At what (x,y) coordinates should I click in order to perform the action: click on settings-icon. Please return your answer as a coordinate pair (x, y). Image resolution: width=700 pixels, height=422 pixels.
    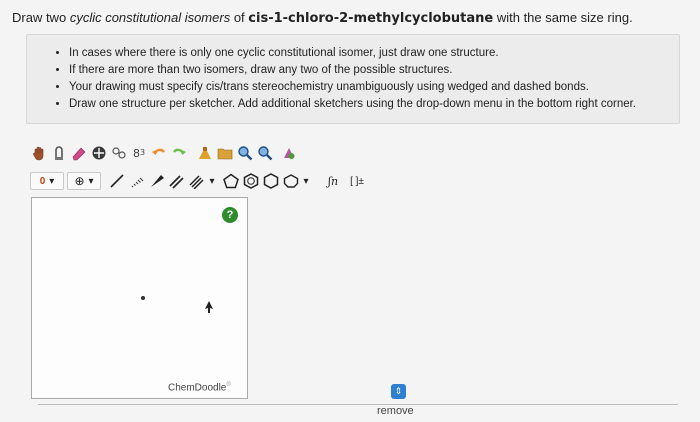
    Looking at the image, I should click on (289, 153).